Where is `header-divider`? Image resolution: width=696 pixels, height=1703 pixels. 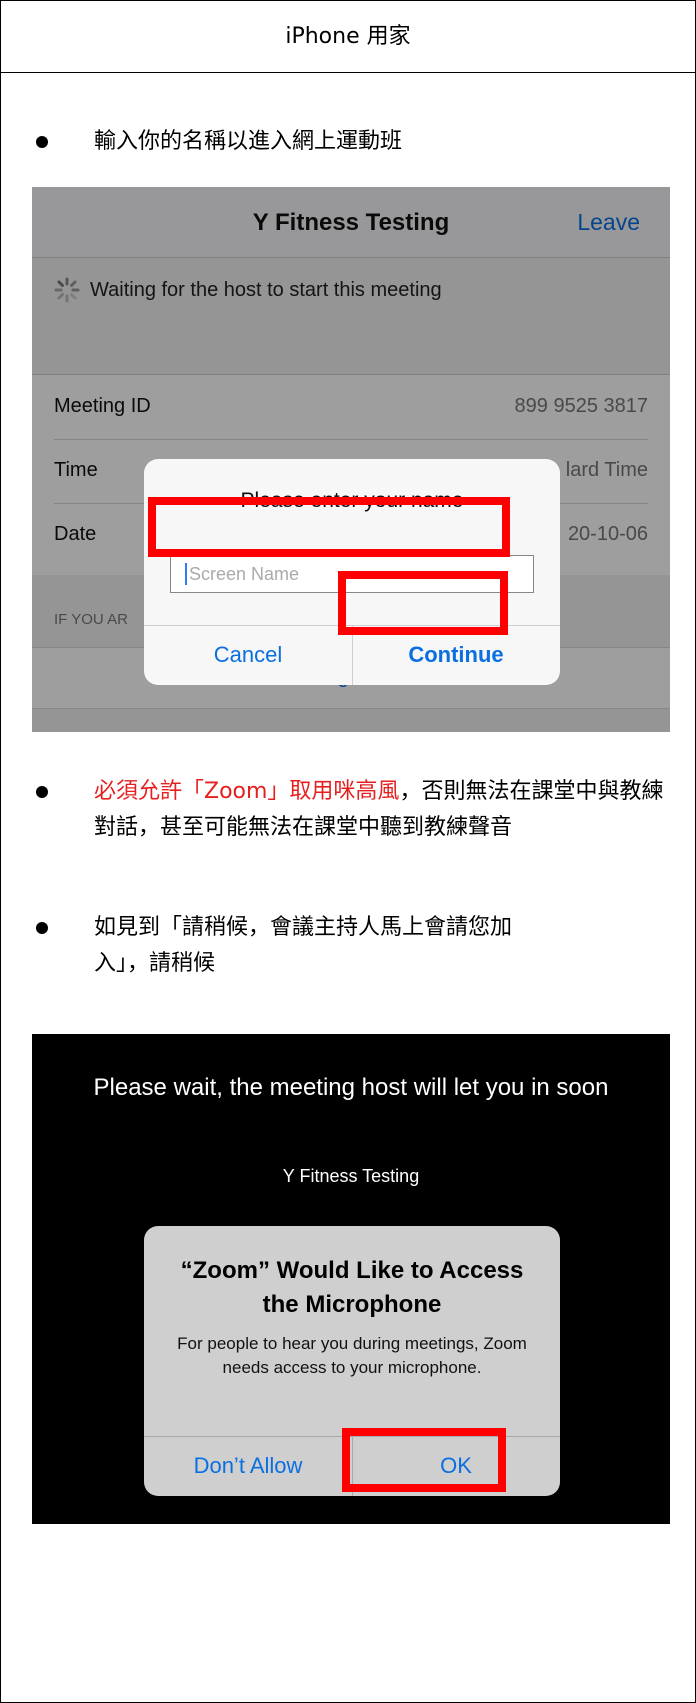
header-divider is located at coordinates (347, 72).